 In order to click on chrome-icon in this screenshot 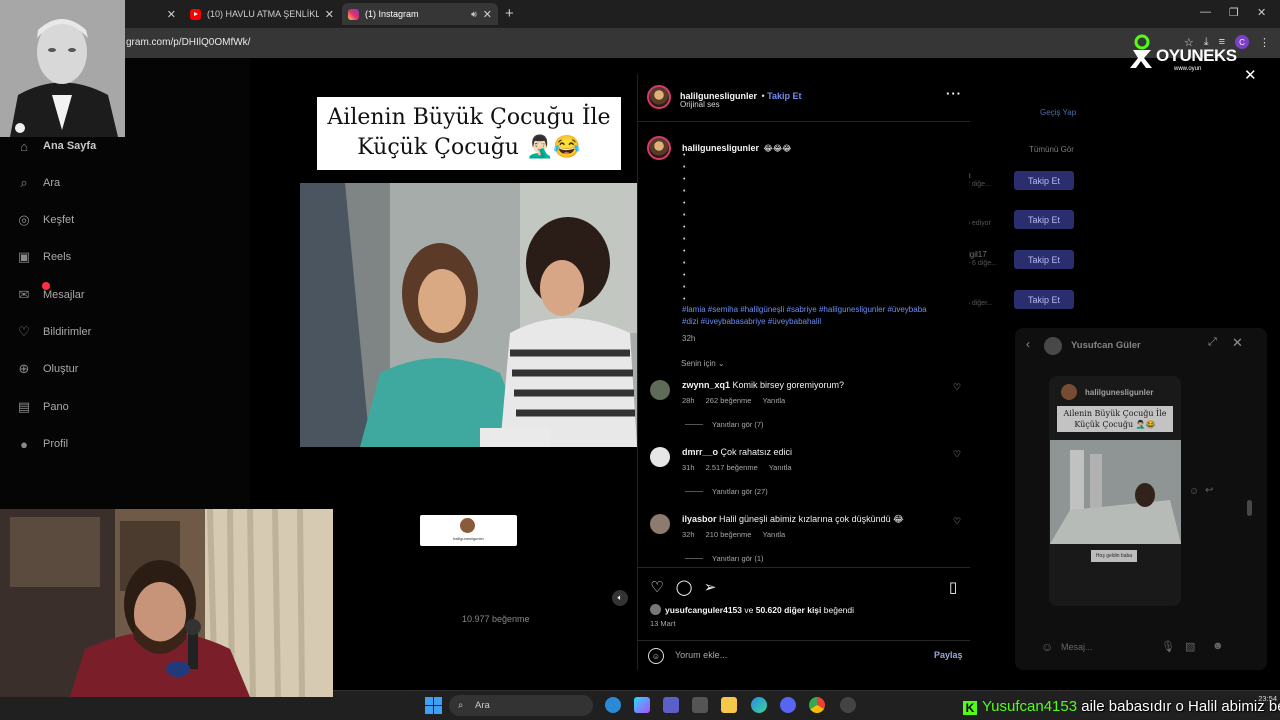, I will do `click(817, 705)`.